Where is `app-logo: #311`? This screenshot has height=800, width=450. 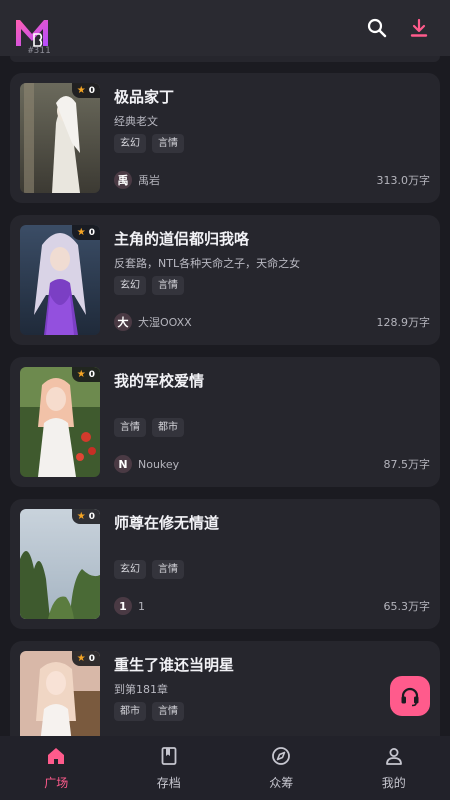 app-logo: #311 is located at coordinates (34, 32).